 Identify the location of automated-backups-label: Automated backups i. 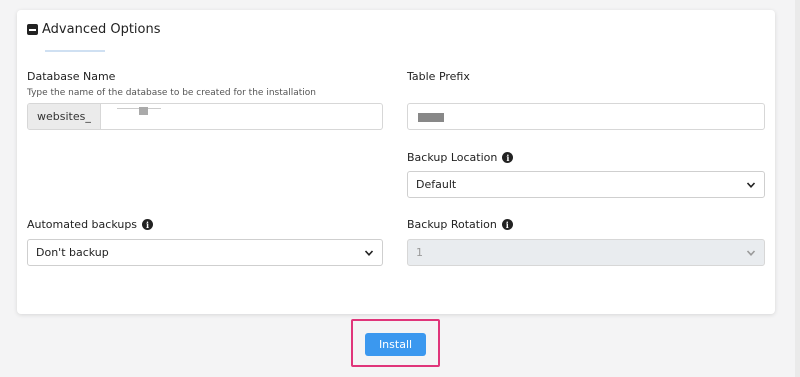
(90, 224).